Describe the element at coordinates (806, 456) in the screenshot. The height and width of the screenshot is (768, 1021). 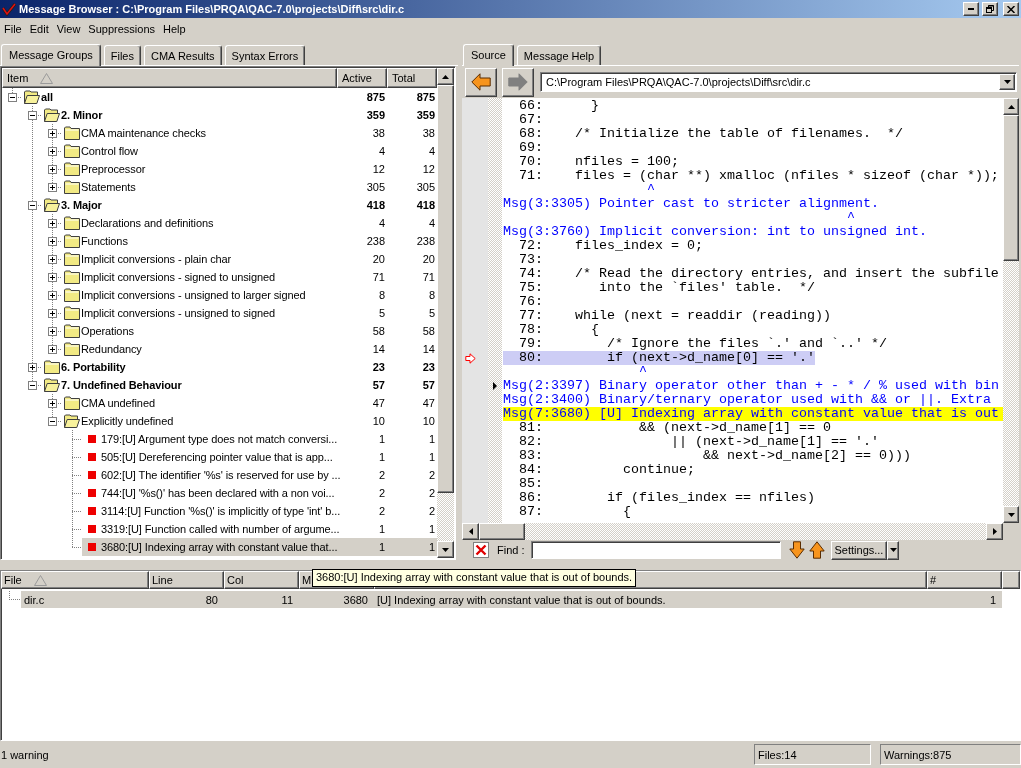
I see `code-text: && next->d_name[2] == 0)))` at that location.